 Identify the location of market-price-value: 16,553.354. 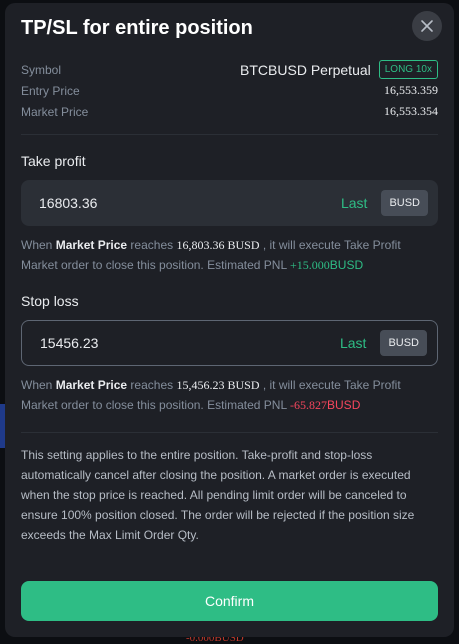
(411, 111).